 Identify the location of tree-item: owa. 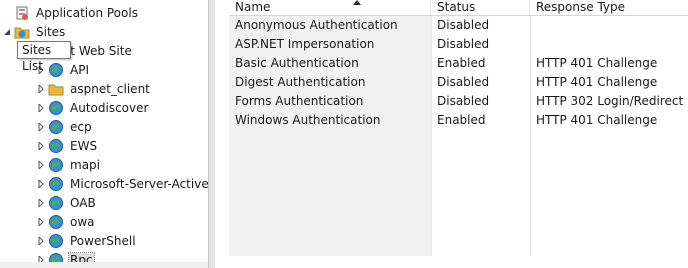
(66, 221).